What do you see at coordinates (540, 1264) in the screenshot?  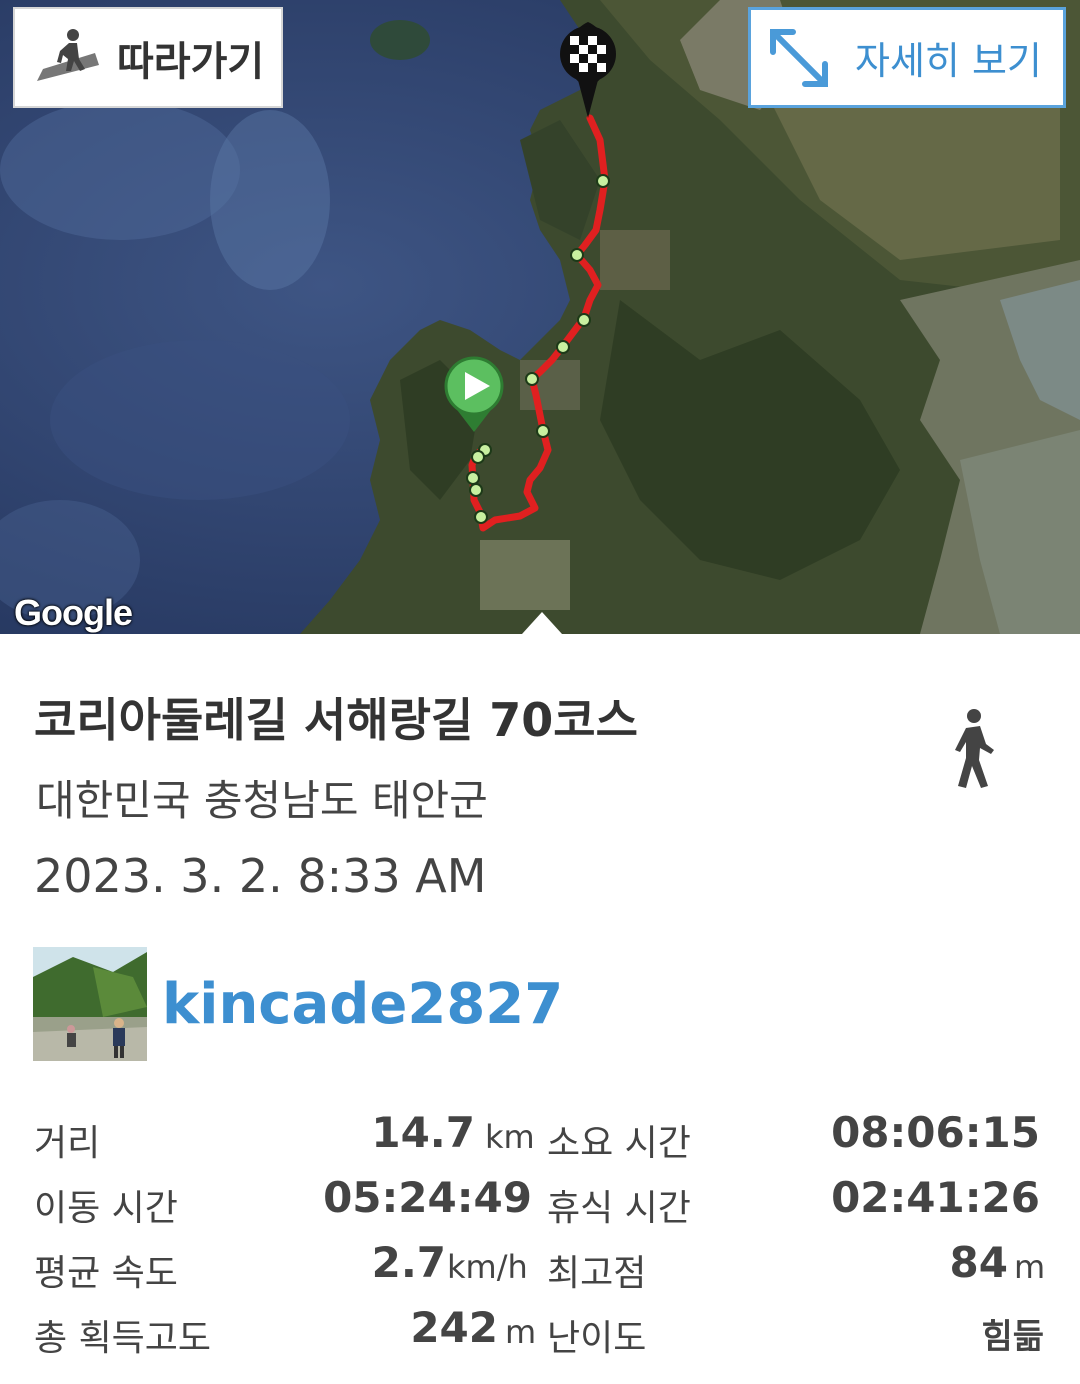 I see `stats-row: 평균 속도 2.7 km/h 최고점 84 m` at bounding box center [540, 1264].